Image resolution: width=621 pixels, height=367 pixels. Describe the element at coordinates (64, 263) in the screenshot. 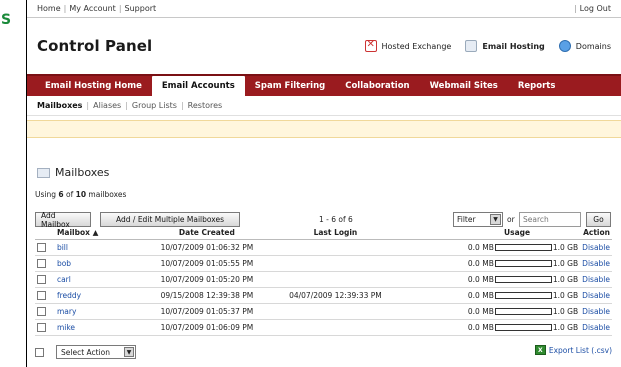

I see `mailbox-link: bob` at that location.